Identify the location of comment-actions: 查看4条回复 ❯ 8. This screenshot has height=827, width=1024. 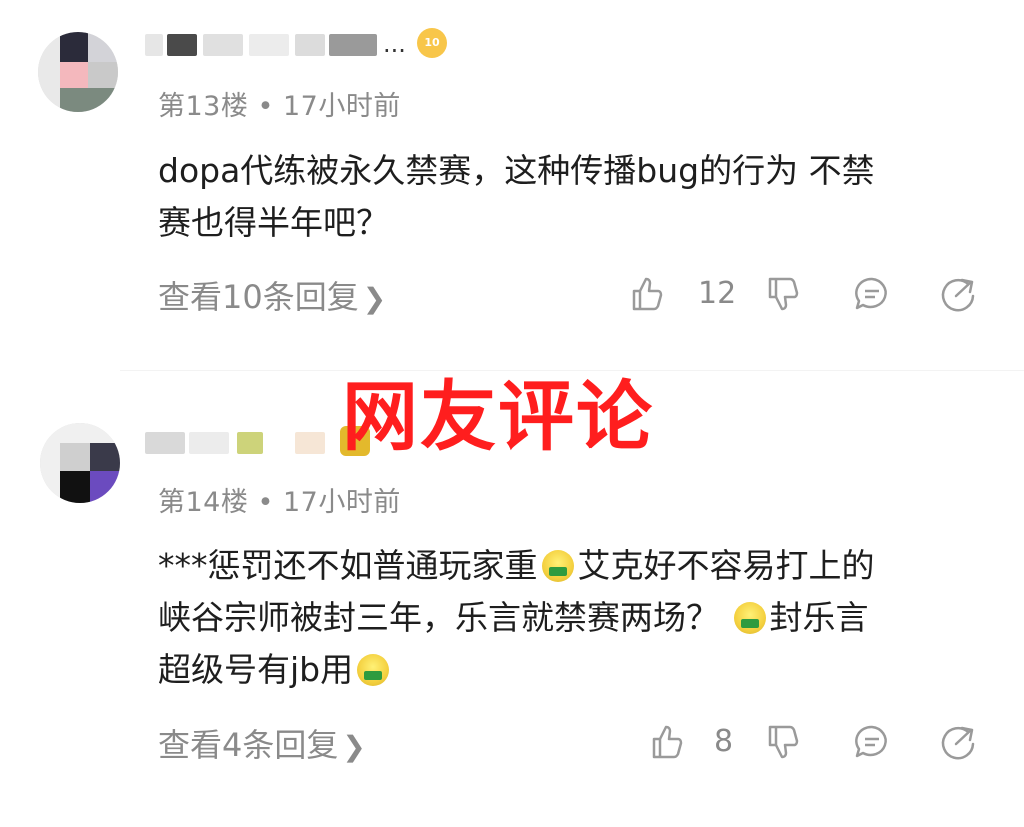
(512, 742).